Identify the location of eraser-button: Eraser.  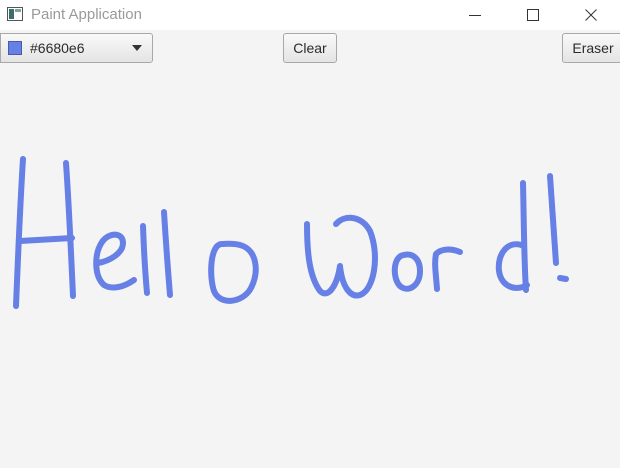
(591, 48).